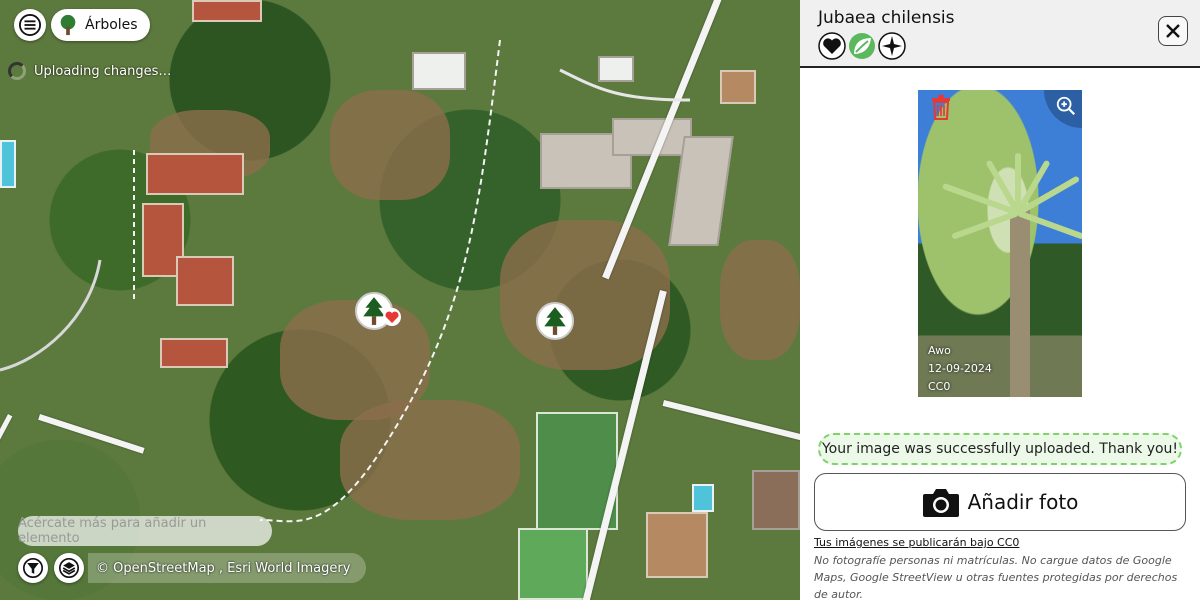 The image size is (1200, 600). Describe the element at coordinates (916, 542) in the screenshot. I see `license-link: Tus imágenes se publicarán bajo CC0` at that location.